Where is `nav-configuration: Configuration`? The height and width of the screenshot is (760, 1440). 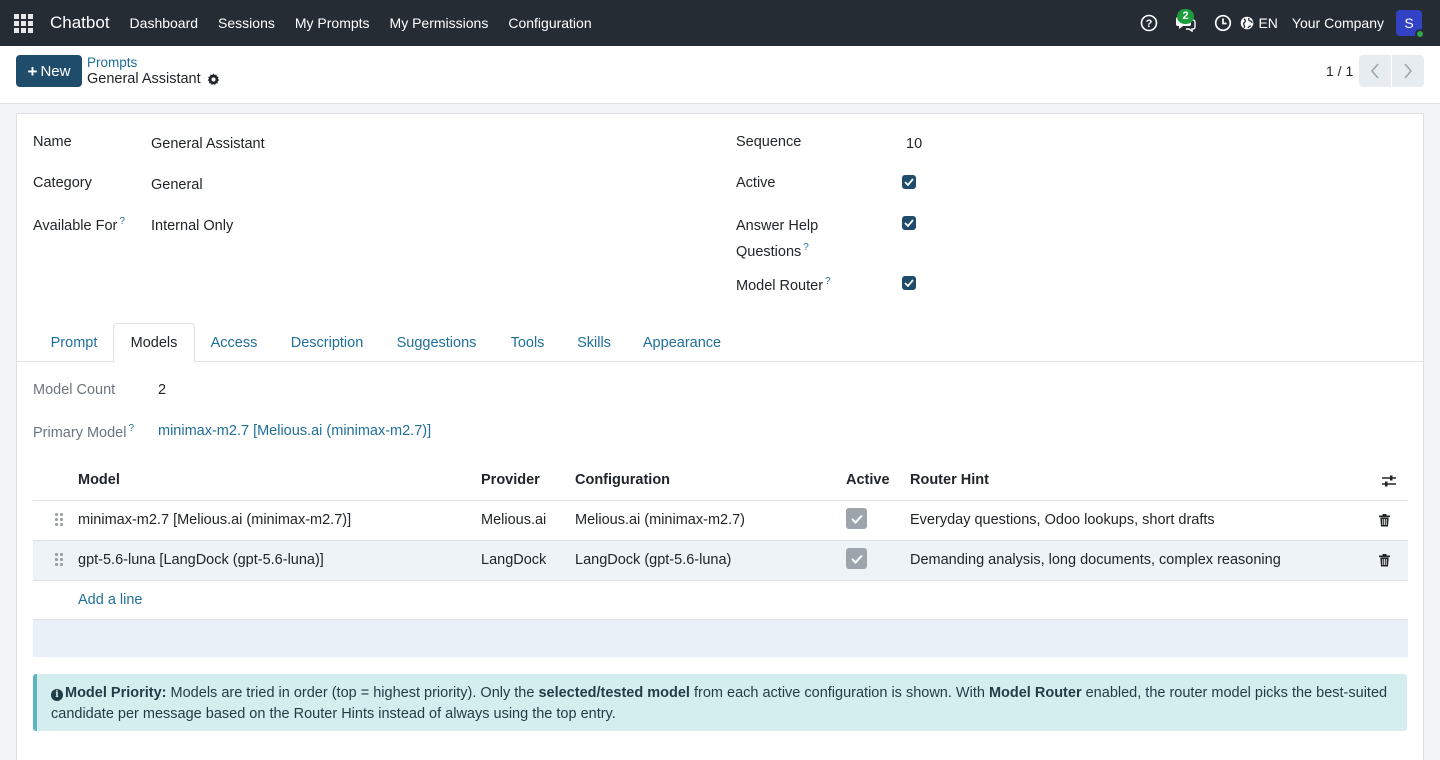
nav-configuration: Configuration is located at coordinates (549, 23).